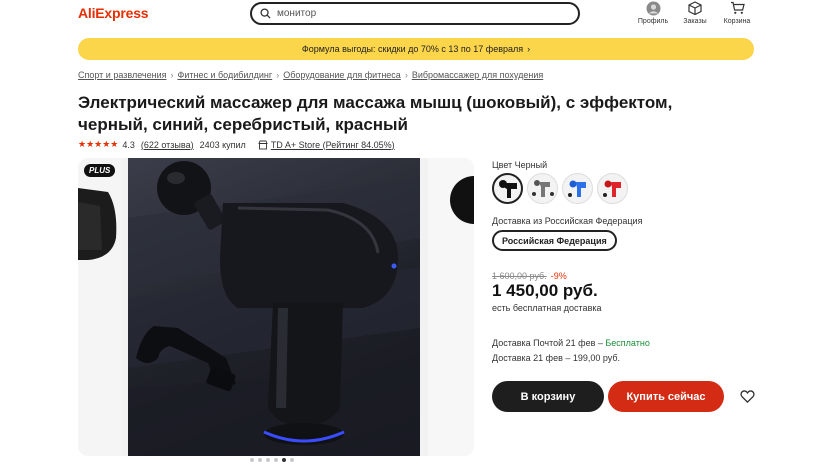  What do you see at coordinates (695, 21) in the screenshot?
I see `orders-label: Заказы` at bounding box center [695, 21].